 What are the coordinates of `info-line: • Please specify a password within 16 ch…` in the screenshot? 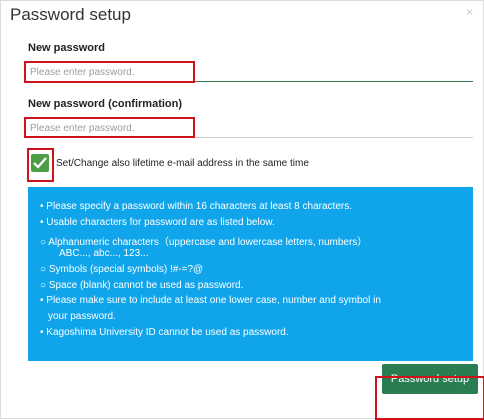 It's located at (196, 206).